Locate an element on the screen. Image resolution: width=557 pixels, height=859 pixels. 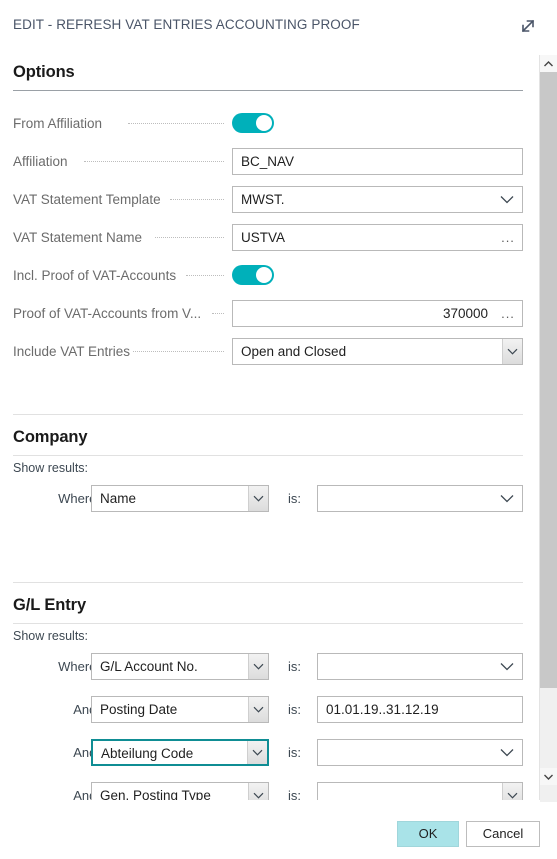
select-value: Open and Closed is located at coordinates (294, 351).